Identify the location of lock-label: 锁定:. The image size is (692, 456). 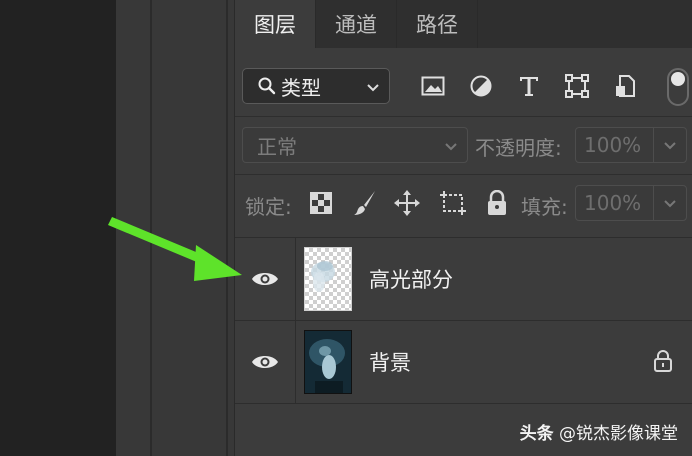
(268, 207).